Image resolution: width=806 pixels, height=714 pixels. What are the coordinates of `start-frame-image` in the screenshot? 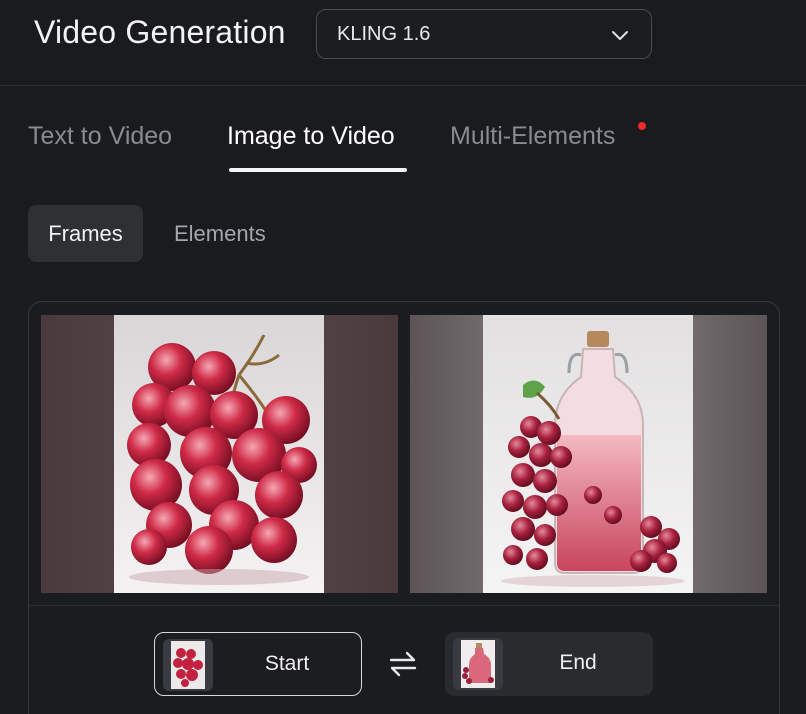 It's located at (219, 454).